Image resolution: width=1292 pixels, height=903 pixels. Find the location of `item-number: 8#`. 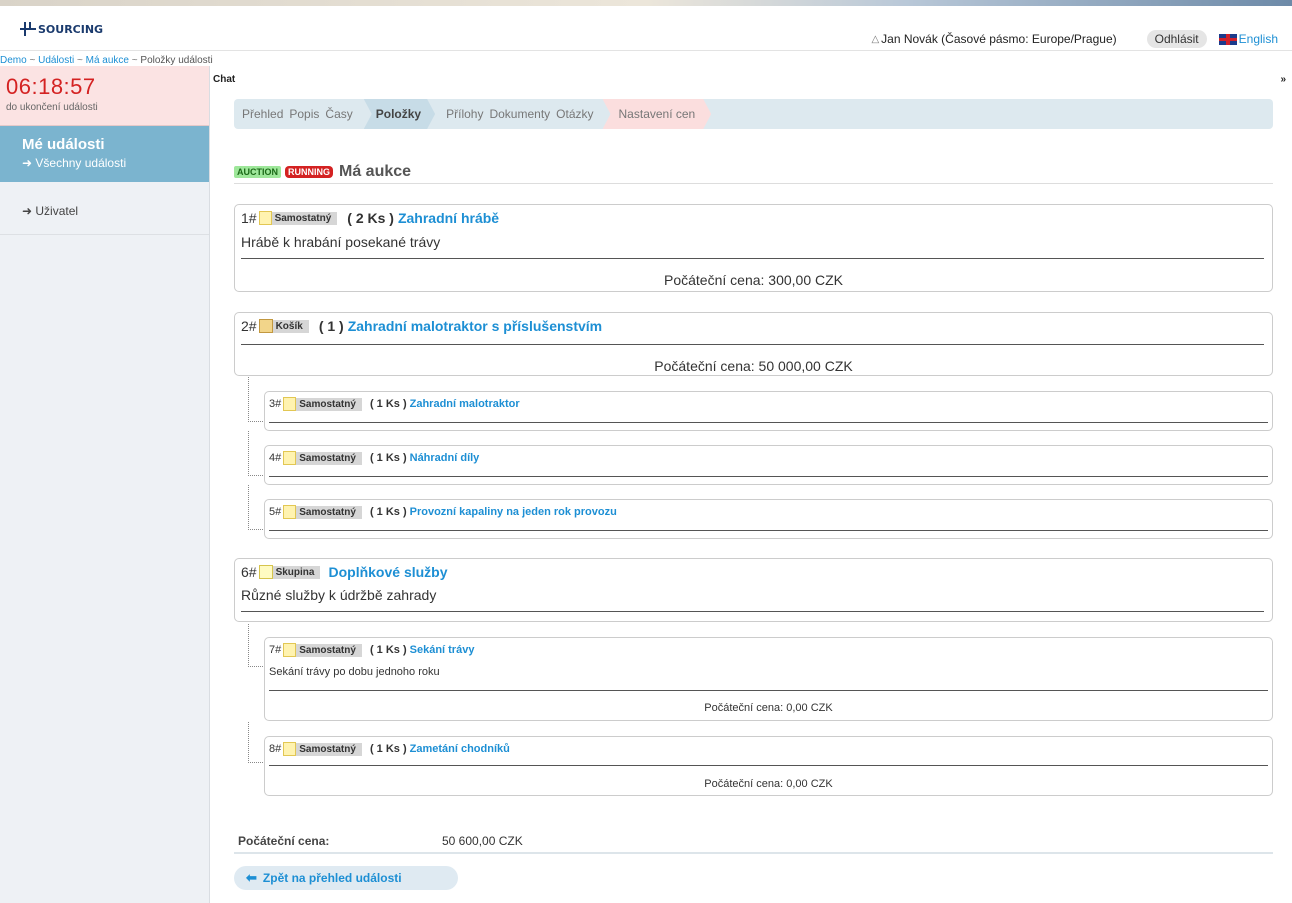

item-number: 8# is located at coordinates (275, 749).